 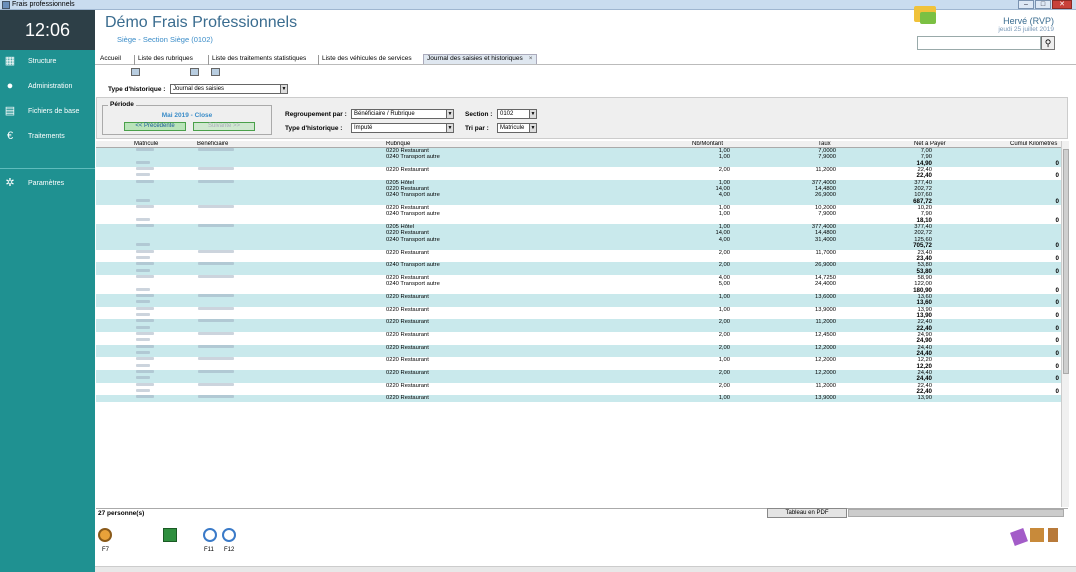 What do you see at coordinates (10, 111) in the screenshot?
I see `folder-icon: ▤` at bounding box center [10, 111].